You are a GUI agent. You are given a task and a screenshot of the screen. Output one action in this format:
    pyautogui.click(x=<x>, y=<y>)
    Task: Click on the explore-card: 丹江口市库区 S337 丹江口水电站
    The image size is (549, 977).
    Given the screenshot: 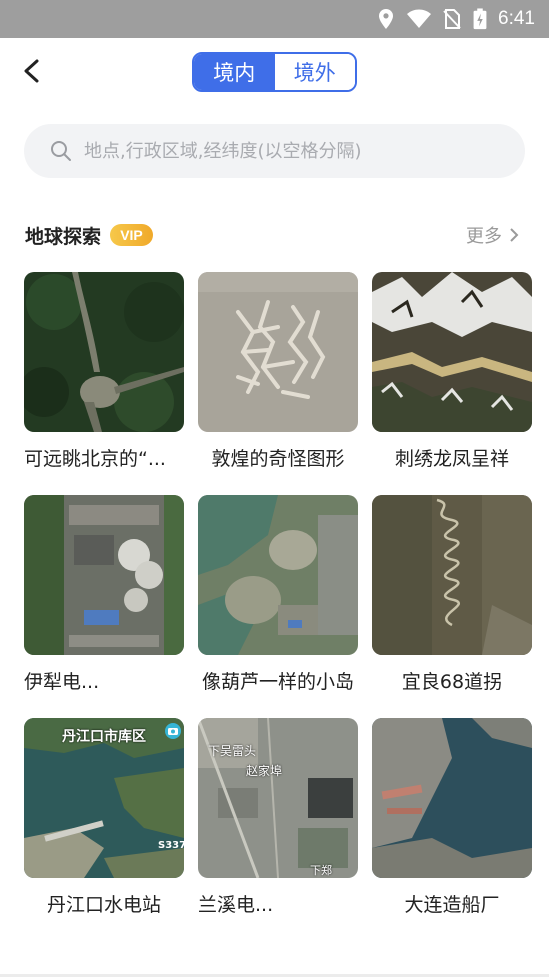 What is the action you would take?
    pyautogui.click(x=104, y=817)
    